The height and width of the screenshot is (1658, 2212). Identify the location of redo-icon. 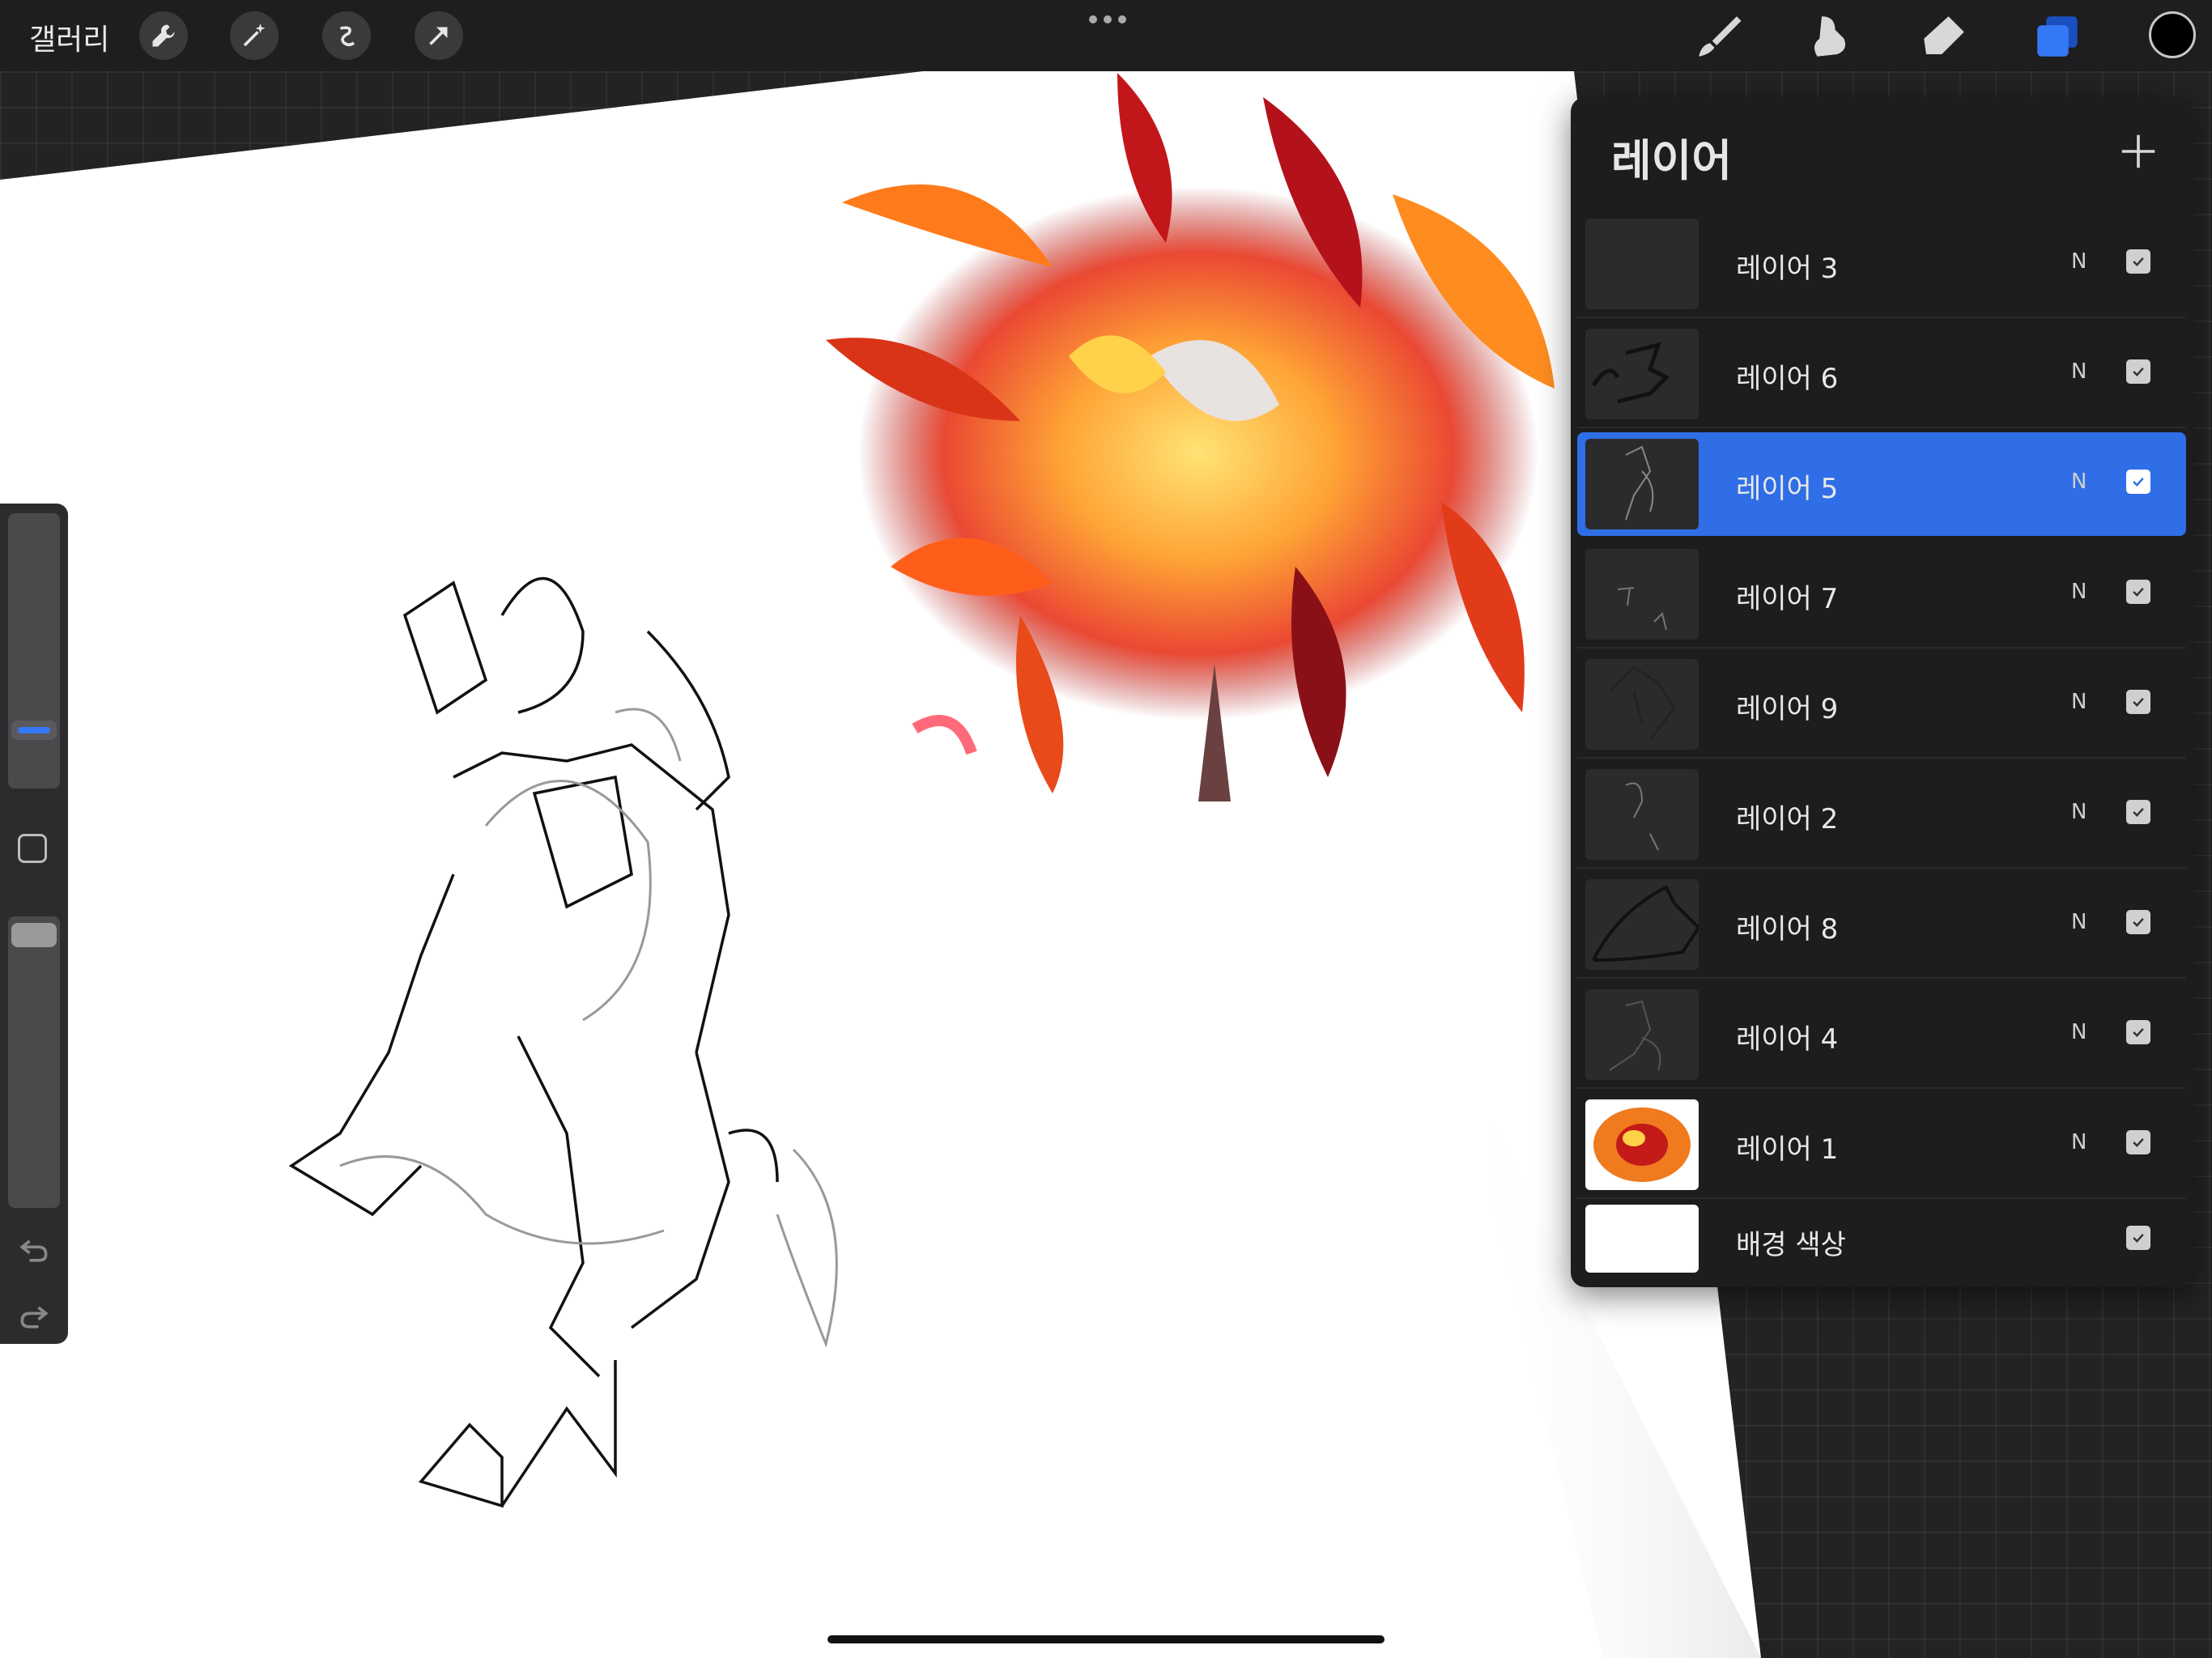
(34, 1316).